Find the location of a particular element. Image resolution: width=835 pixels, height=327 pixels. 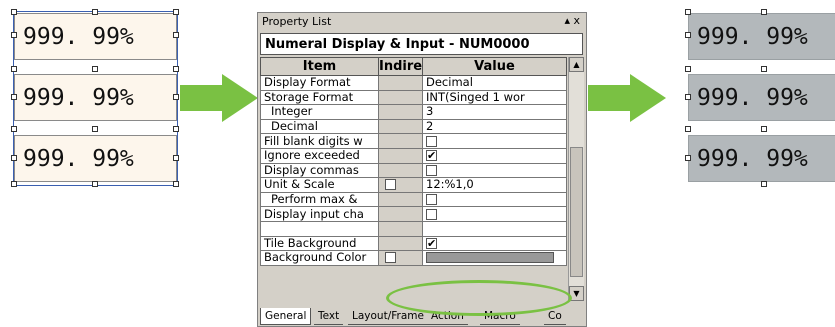

property-value: 12:%1,0 is located at coordinates (494, 185).